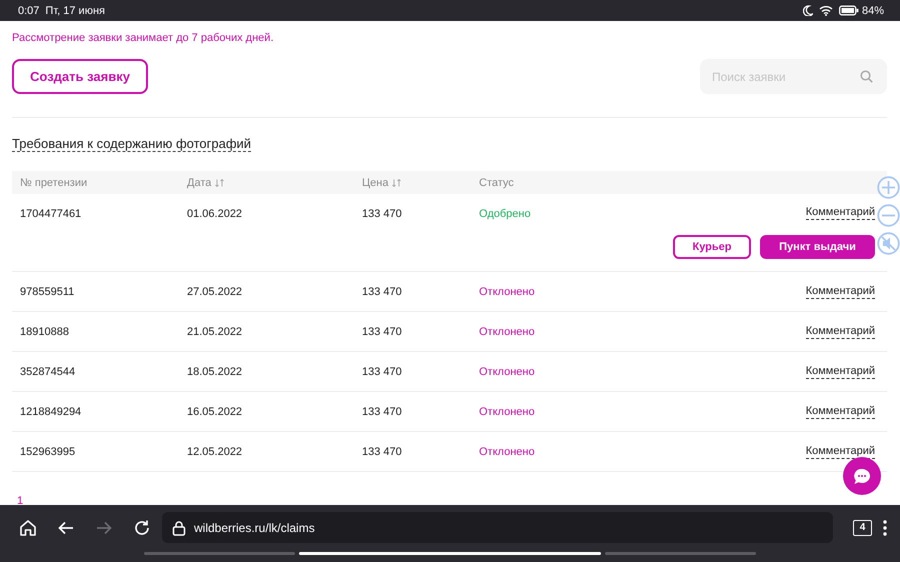 This screenshot has height=562, width=900. What do you see at coordinates (825, 10) in the screenshot?
I see `wifi-icon` at bounding box center [825, 10].